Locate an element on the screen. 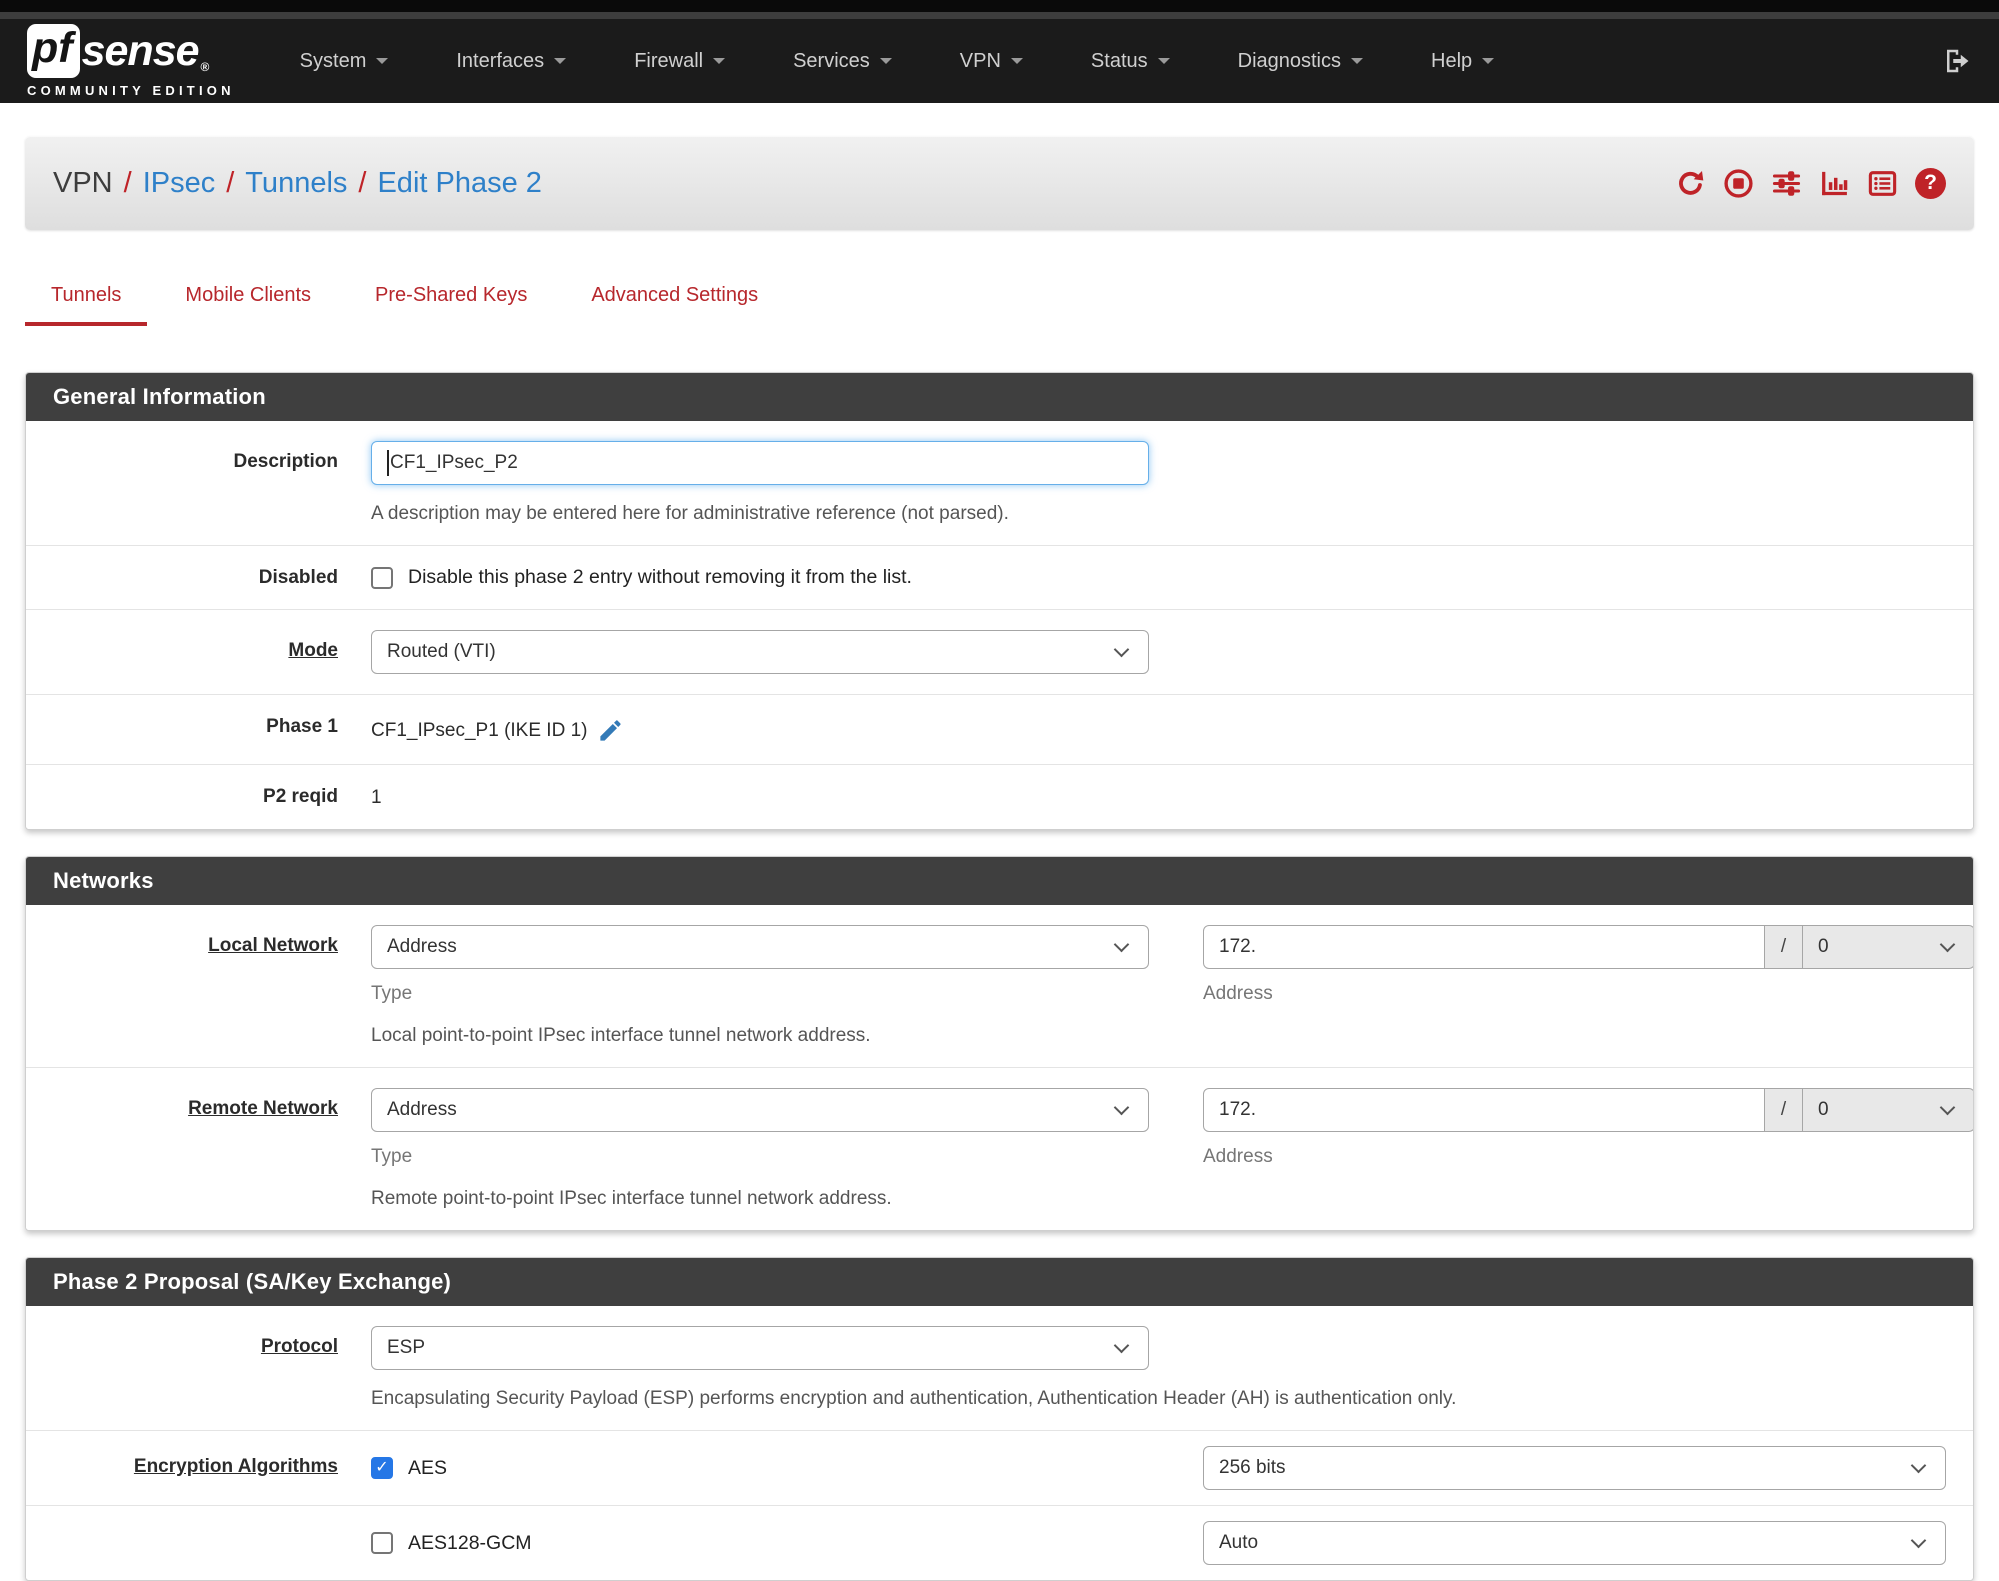  p2reqid-value: 1 is located at coordinates (376, 797).